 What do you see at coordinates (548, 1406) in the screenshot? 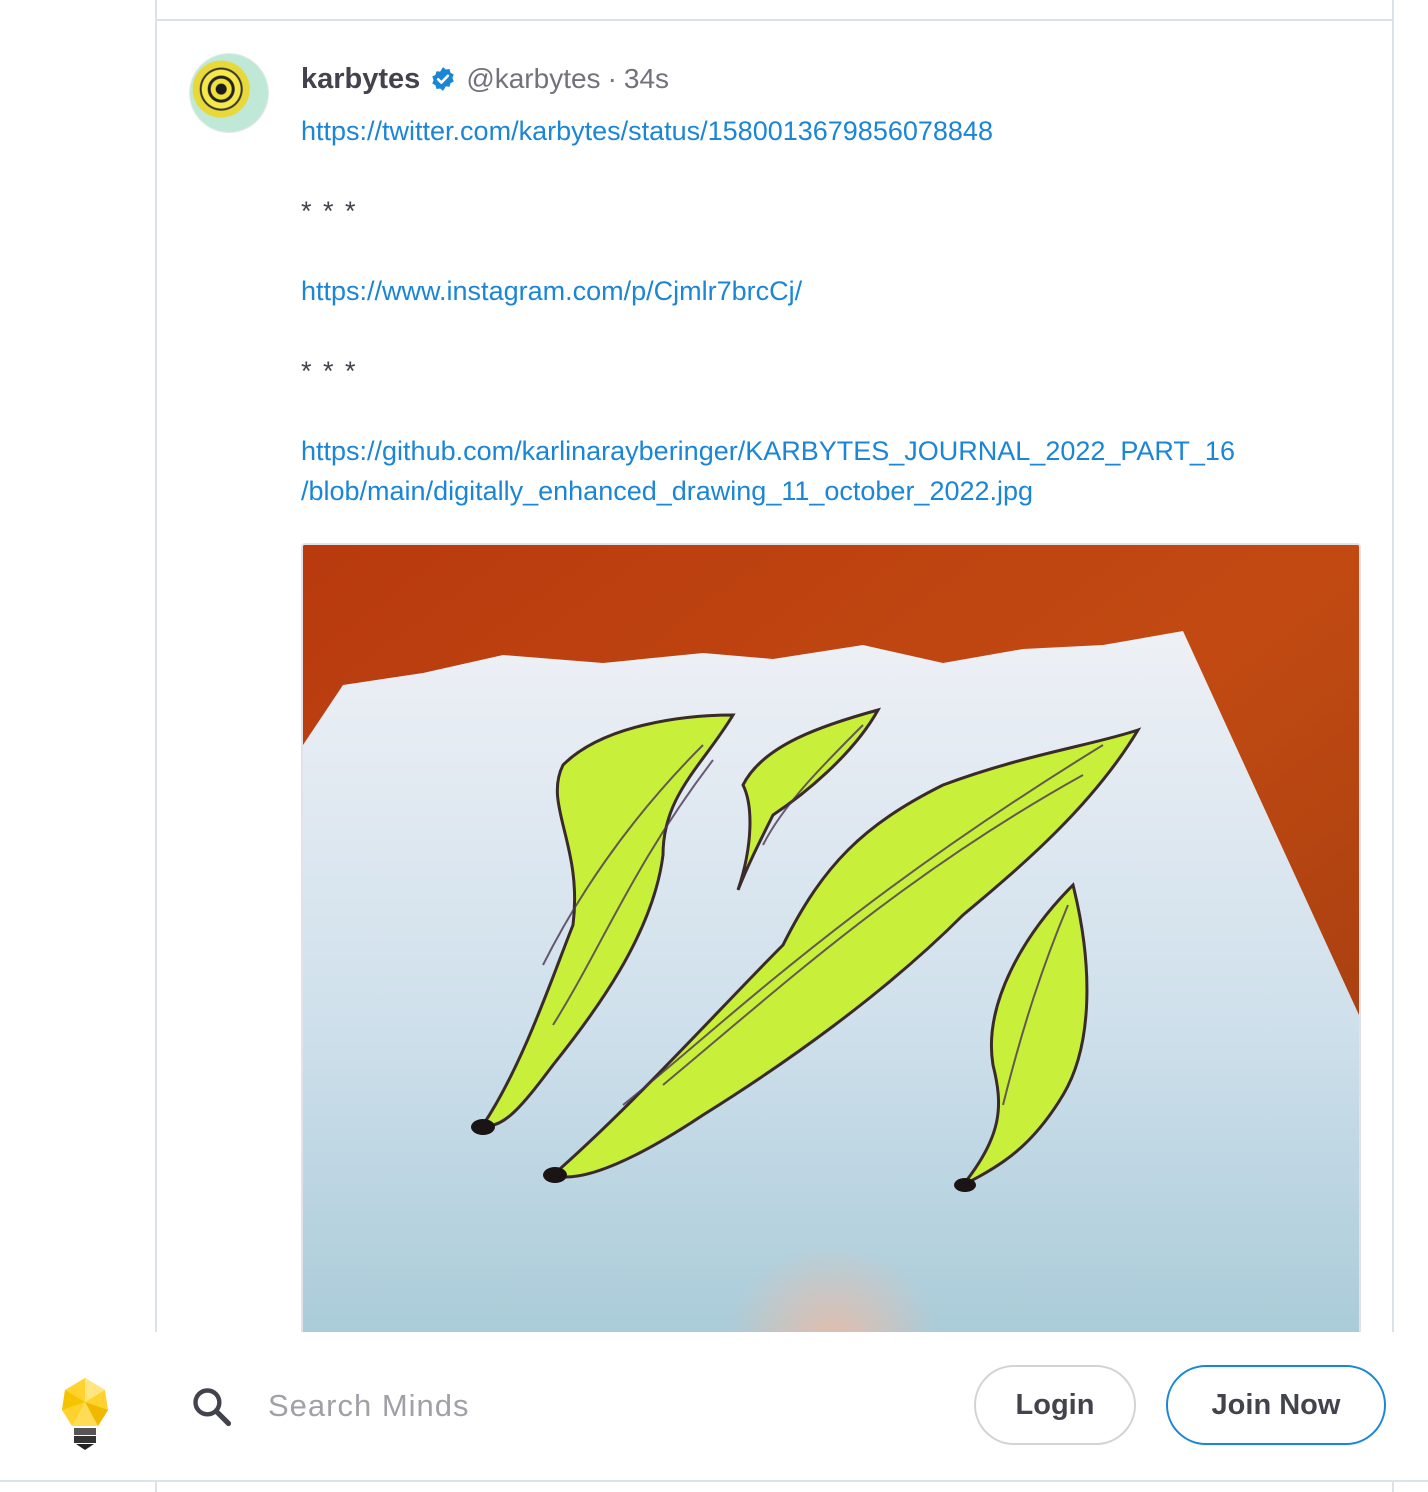
I see `search-input` at bounding box center [548, 1406].